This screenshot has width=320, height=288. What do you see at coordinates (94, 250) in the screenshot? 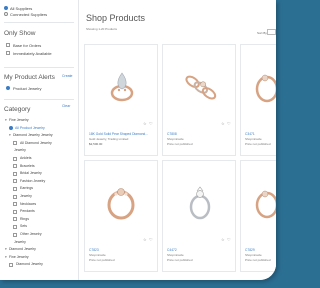
I see `product-name: C7823` at bounding box center [94, 250].